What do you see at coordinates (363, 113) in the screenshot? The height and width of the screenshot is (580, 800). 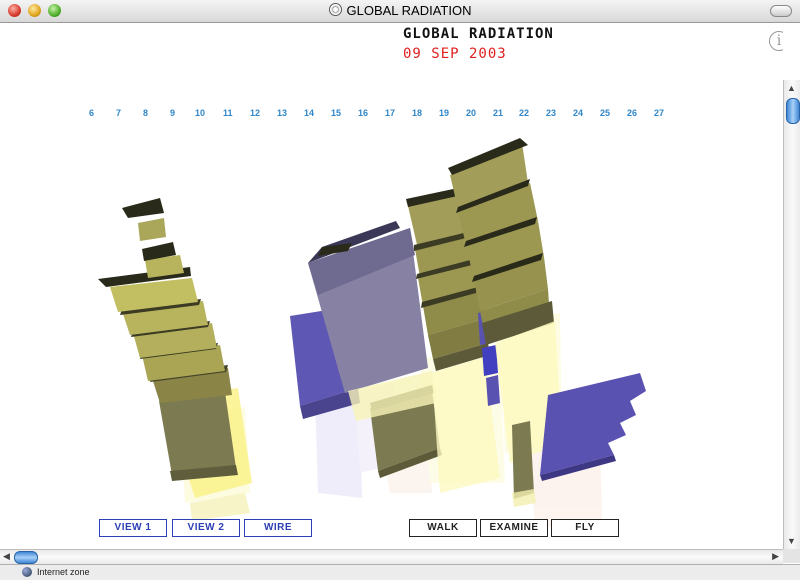 I see `hour-label: 16` at bounding box center [363, 113].